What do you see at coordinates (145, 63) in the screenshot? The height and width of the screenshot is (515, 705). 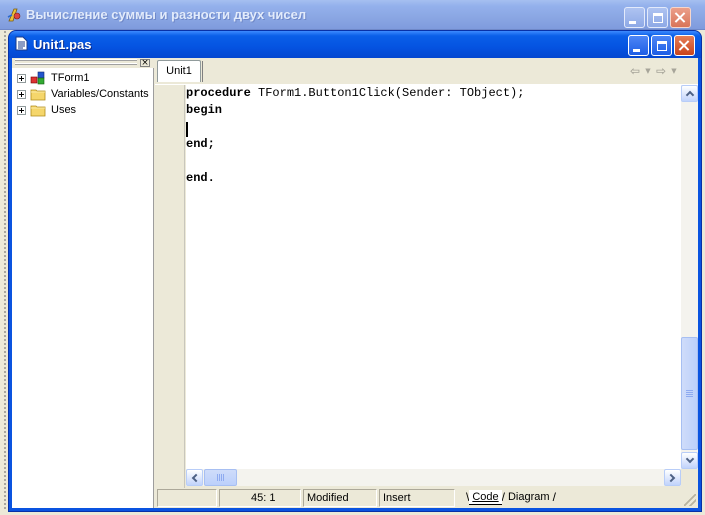 I see `explorer-close-button: ×` at bounding box center [145, 63].